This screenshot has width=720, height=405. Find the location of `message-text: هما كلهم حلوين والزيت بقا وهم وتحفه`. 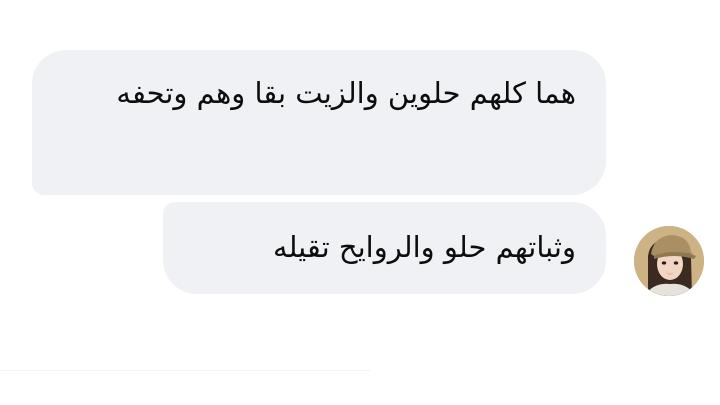

message-text: هما كلهم حلوين والزيت بقا وهم وتحفه is located at coordinates (346, 93).